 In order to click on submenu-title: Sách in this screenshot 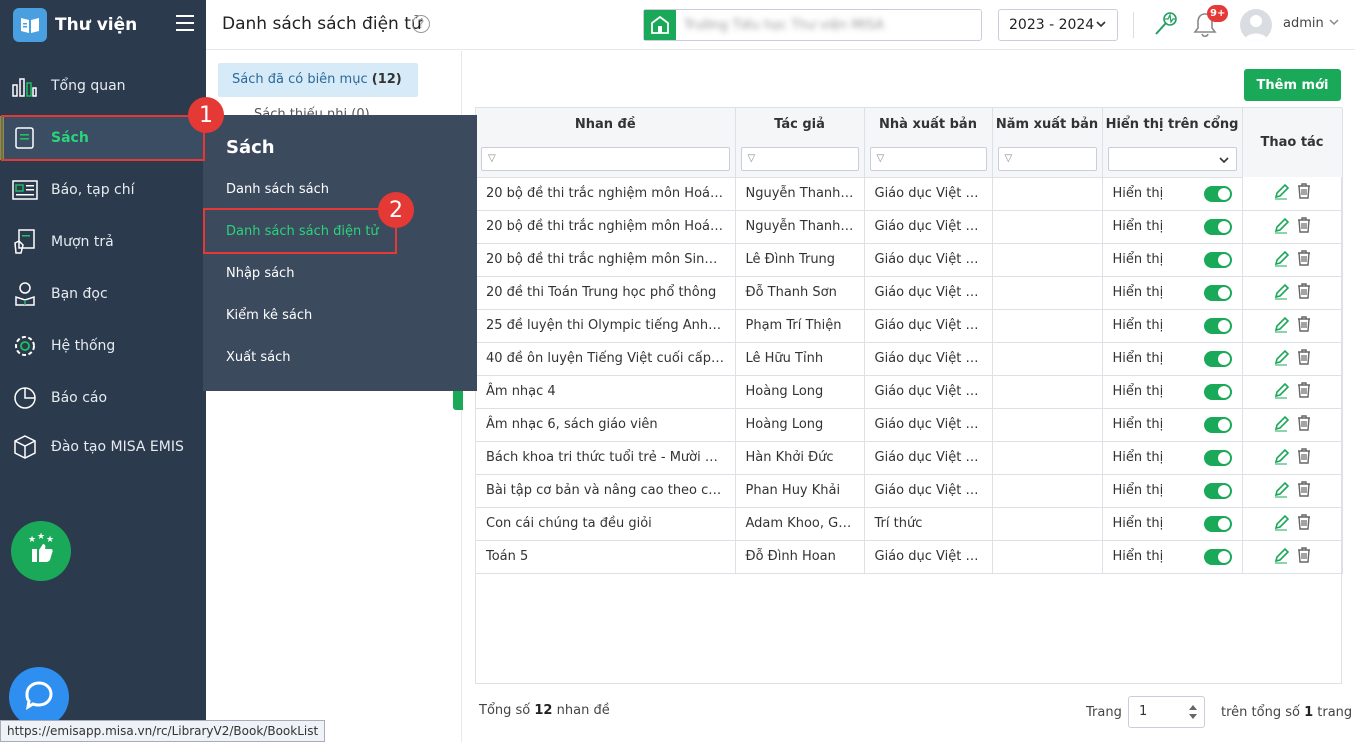, I will do `click(250, 147)`.